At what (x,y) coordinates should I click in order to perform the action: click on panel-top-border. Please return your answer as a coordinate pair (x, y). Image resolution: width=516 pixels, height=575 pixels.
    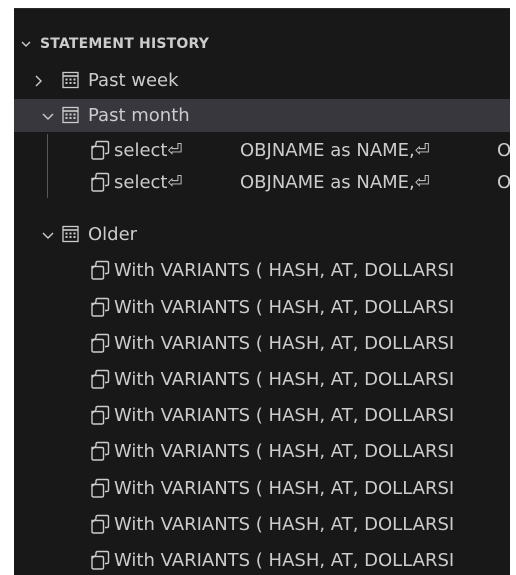
    Looking at the image, I should click on (262, 8).